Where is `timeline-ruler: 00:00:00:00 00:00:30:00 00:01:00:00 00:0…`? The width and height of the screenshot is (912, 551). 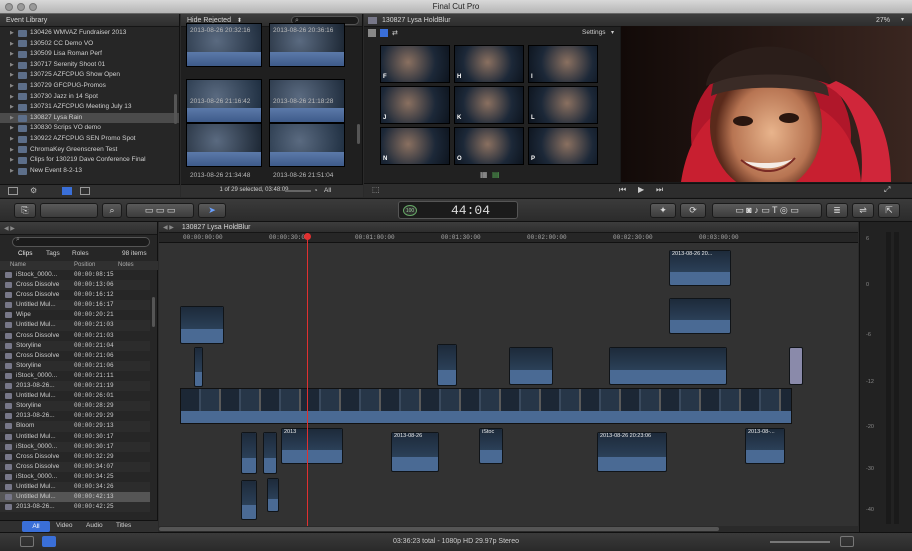 timeline-ruler: 00:00:00:00 00:00:30:00 00:01:00:00 00:0… is located at coordinates (508, 238).